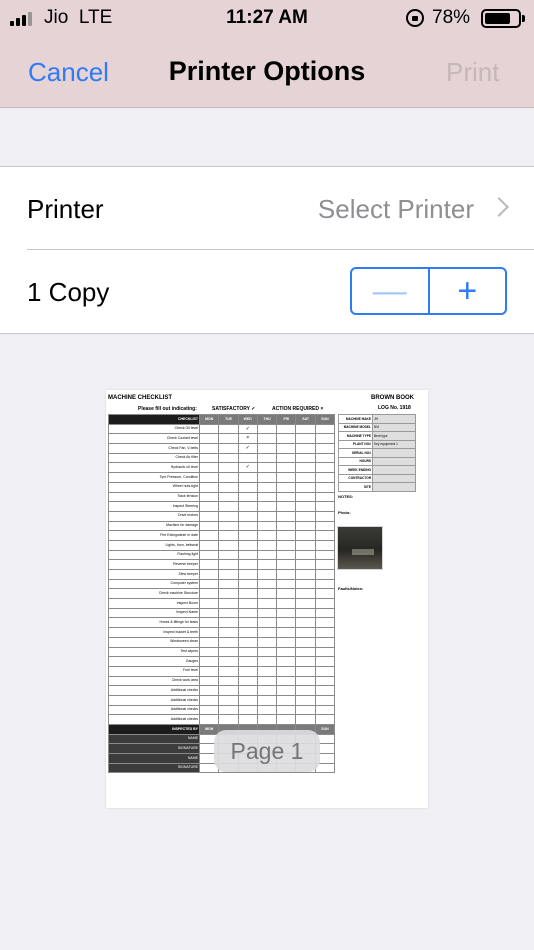  I want to click on decrement-button: —, so click(391, 291).